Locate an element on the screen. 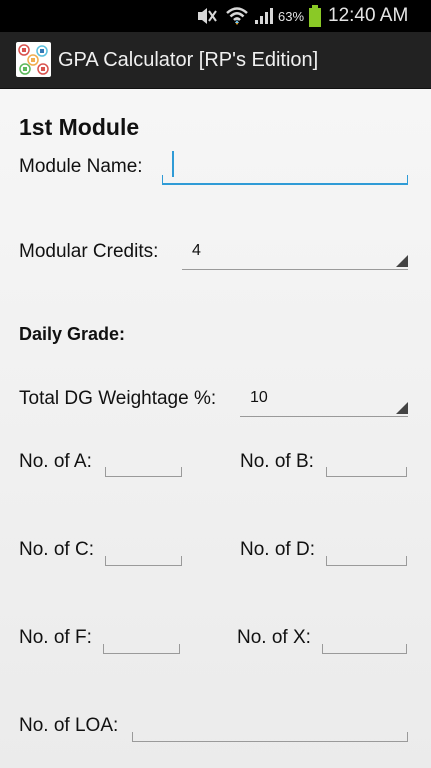  module-name-input is located at coordinates (285, 180).